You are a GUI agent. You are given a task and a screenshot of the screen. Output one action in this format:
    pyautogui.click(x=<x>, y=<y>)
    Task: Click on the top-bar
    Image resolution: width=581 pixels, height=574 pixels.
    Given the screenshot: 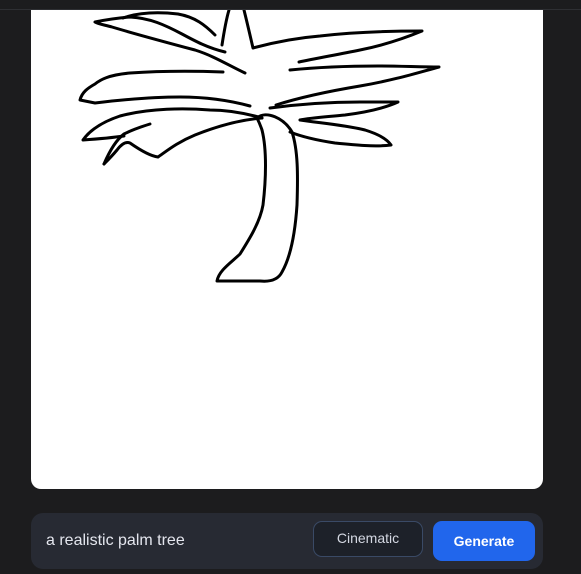 What is the action you would take?
    pyautogui.click(x=290, y=5)
    